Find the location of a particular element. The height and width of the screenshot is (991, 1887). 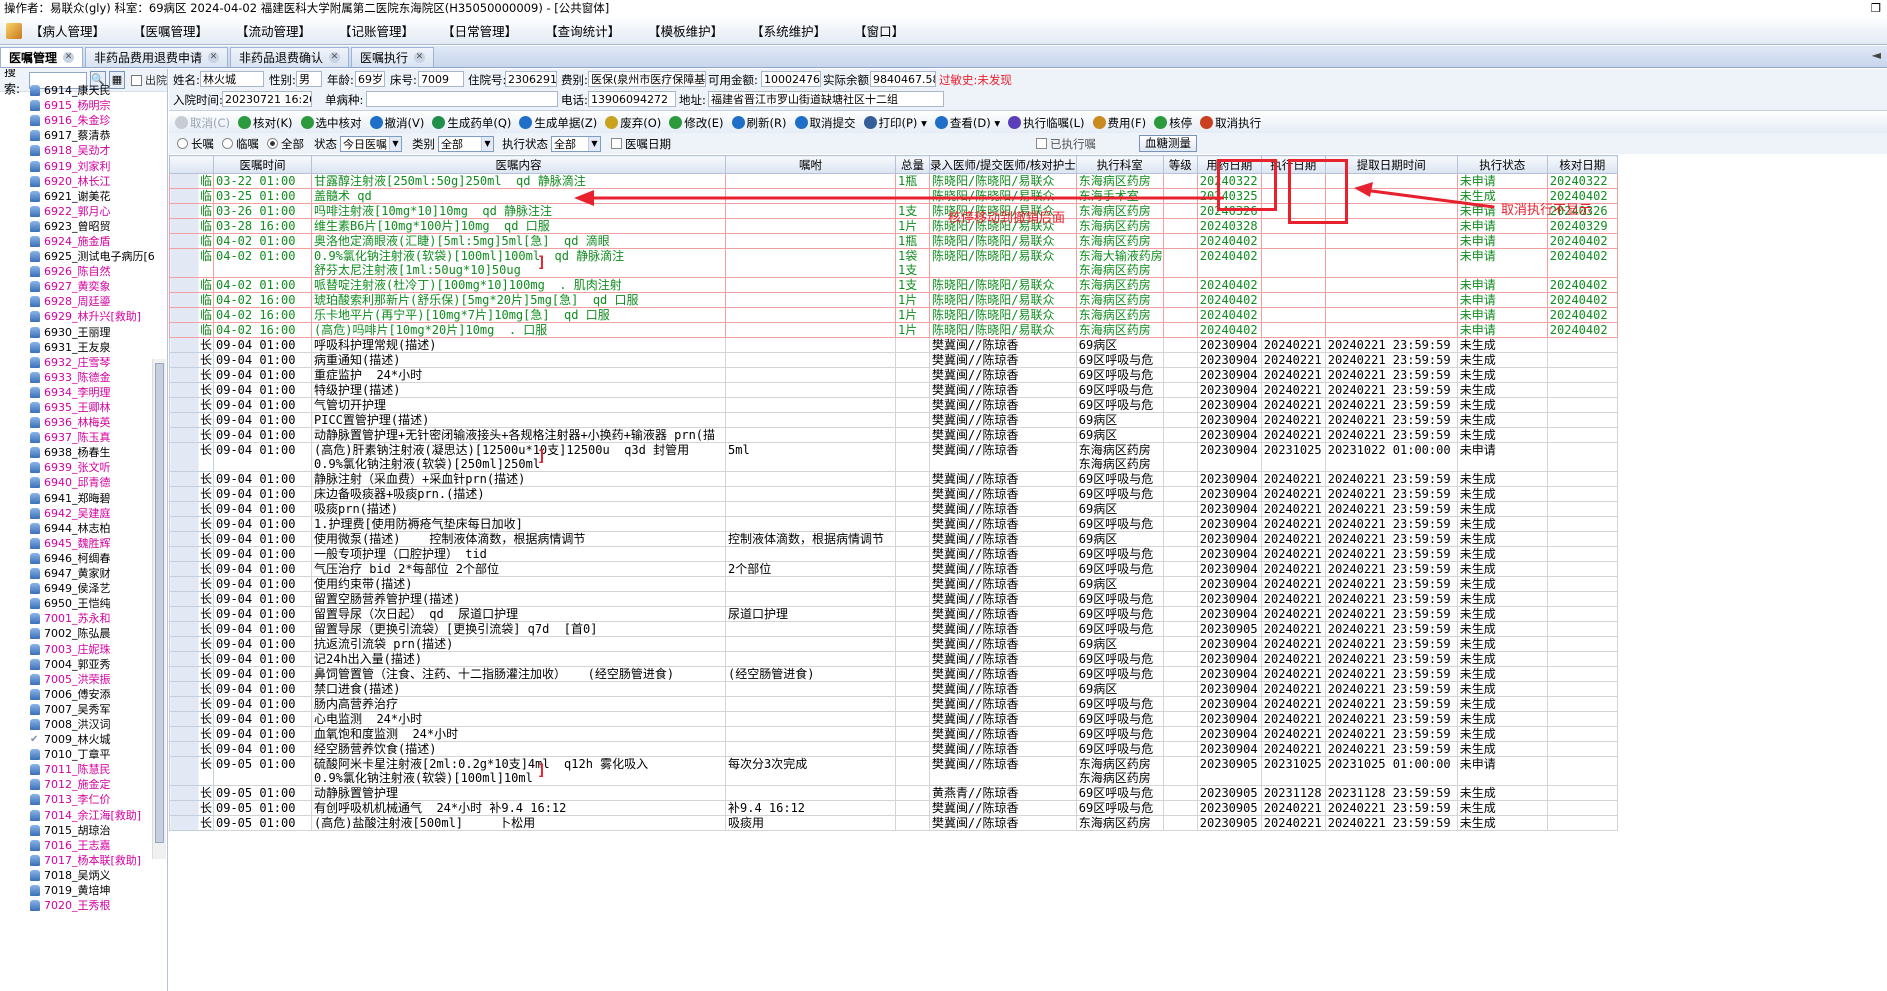

patient-list-item: 7015_胡琼治 is located at coordinates (90, 830).